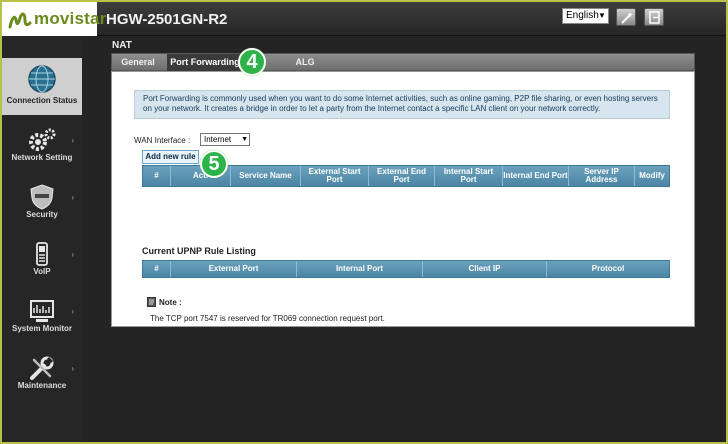 The height and width of the screenshot is (444, 728). What do you see at coordinates (652, 175) in the screenshot?
I see `column-header: Modify` at bounding box center [652, 175].